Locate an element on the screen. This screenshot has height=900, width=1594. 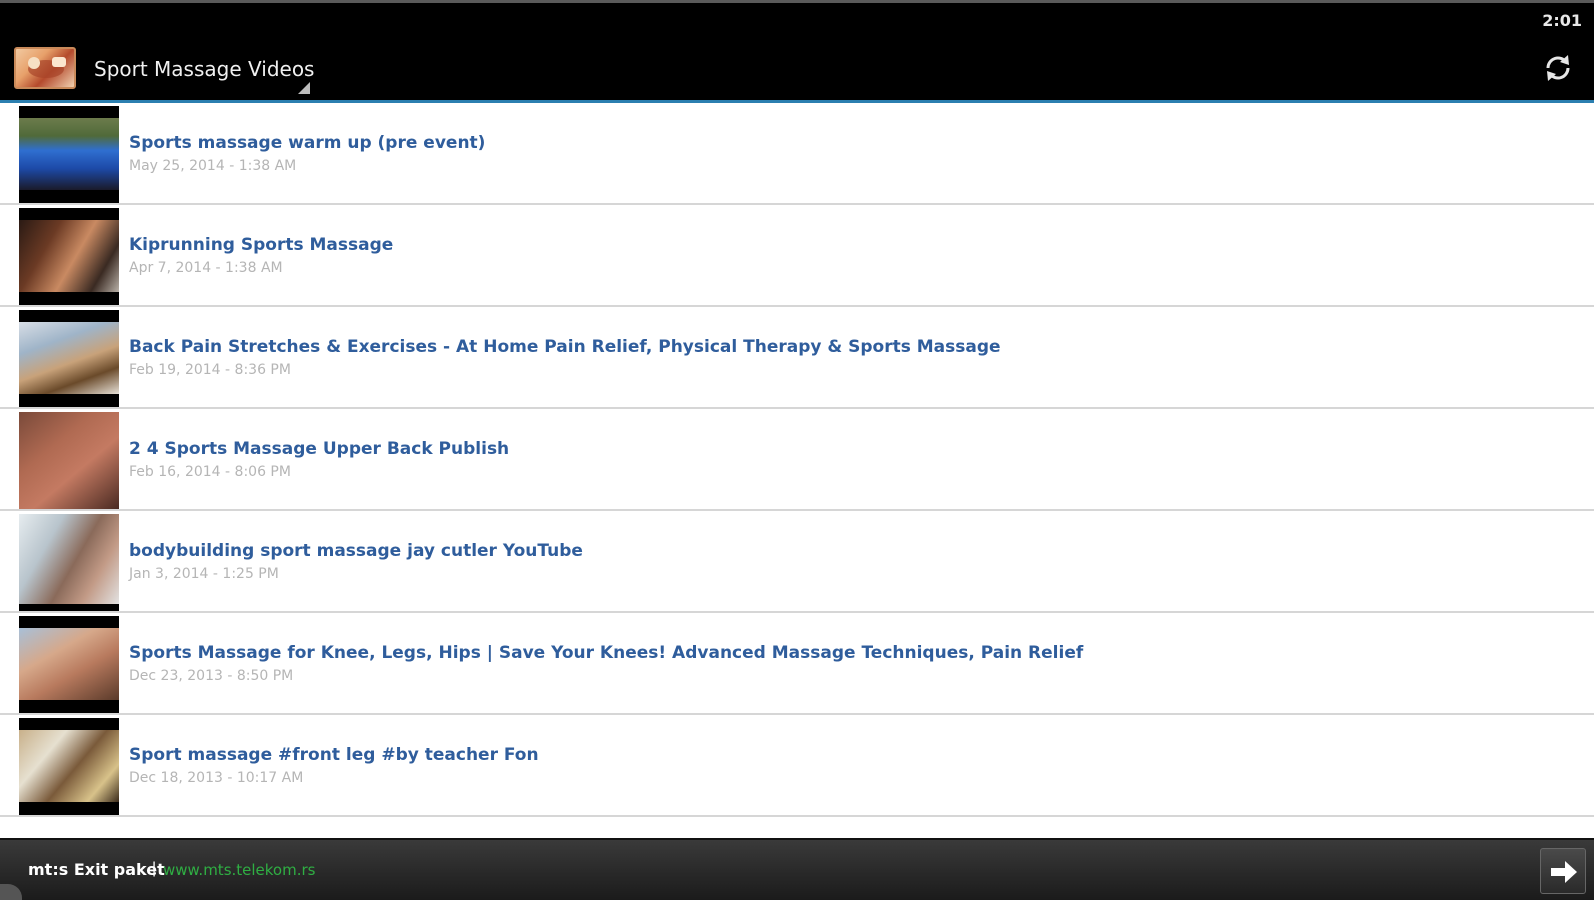
app-logo-art is located at coordinates (47, 67).